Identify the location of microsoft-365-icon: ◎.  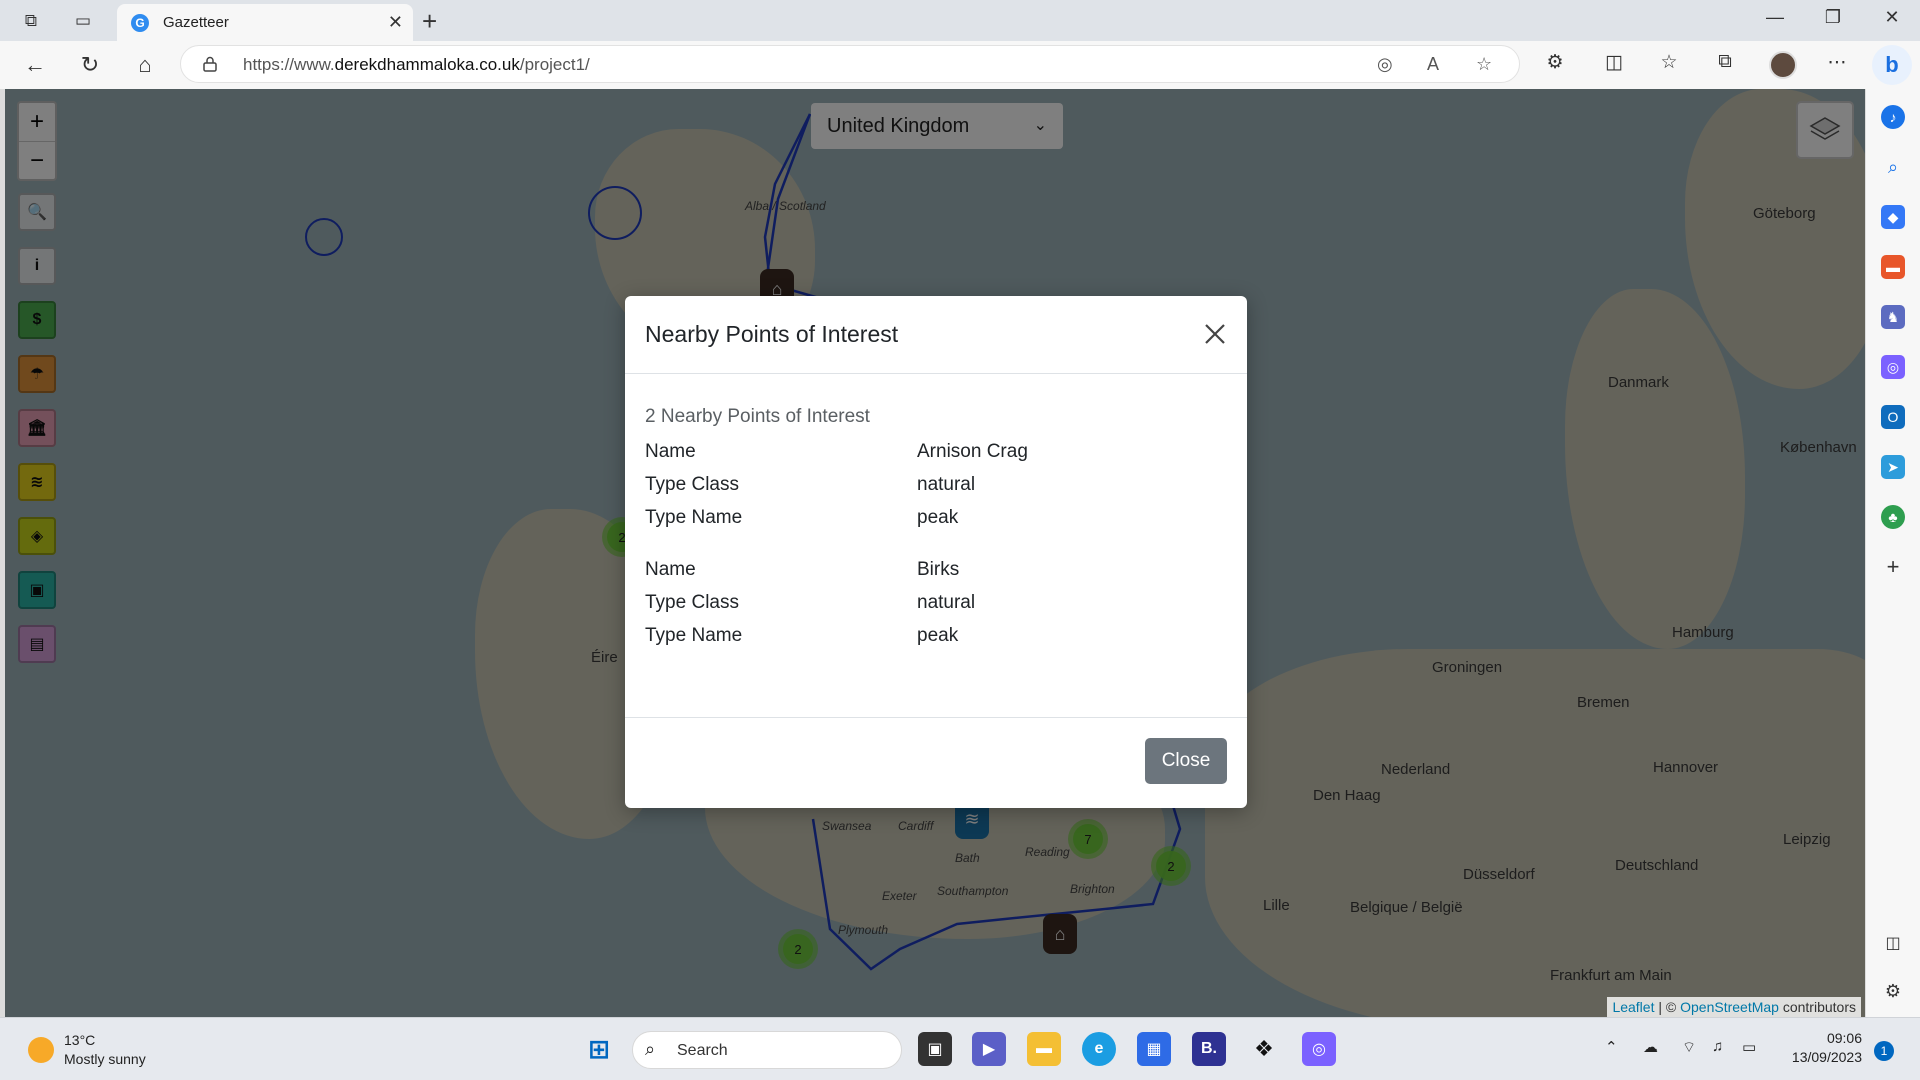
(1893, 367).